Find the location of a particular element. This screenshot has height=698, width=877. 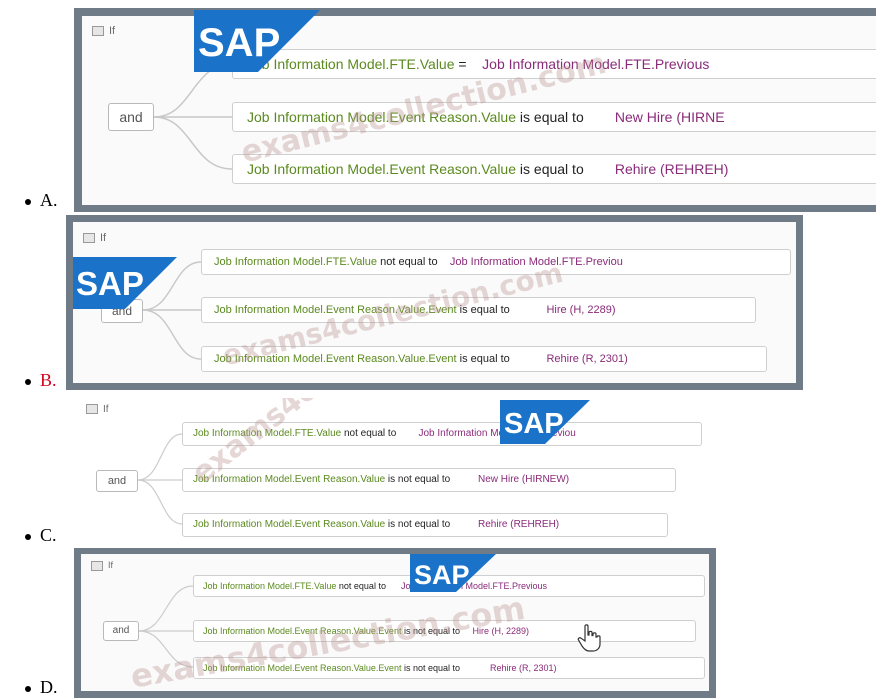

option-letter: A. is located at coordinates (49, 200).